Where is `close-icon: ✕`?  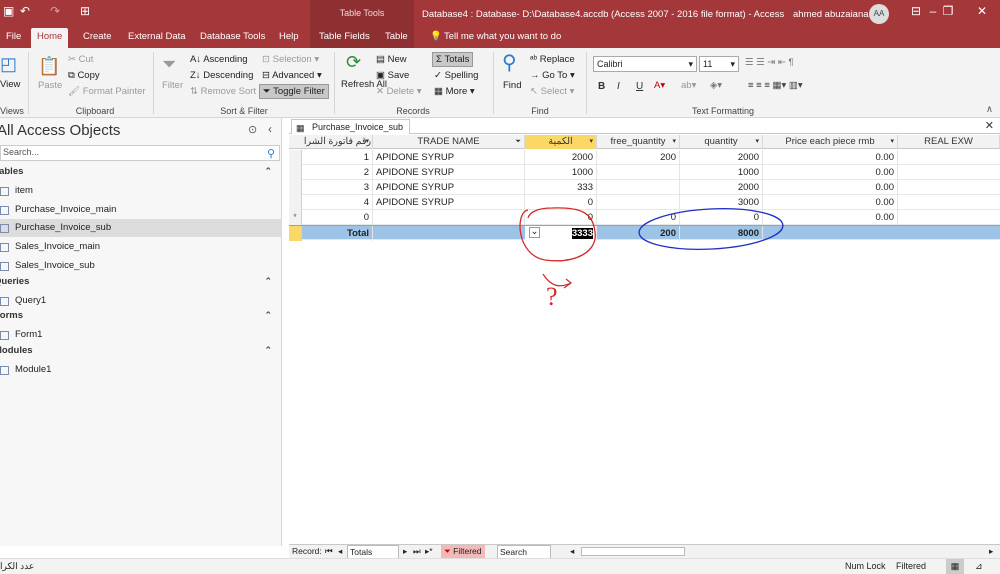
close-icon: ✕ is located at coordinates (982, 11).